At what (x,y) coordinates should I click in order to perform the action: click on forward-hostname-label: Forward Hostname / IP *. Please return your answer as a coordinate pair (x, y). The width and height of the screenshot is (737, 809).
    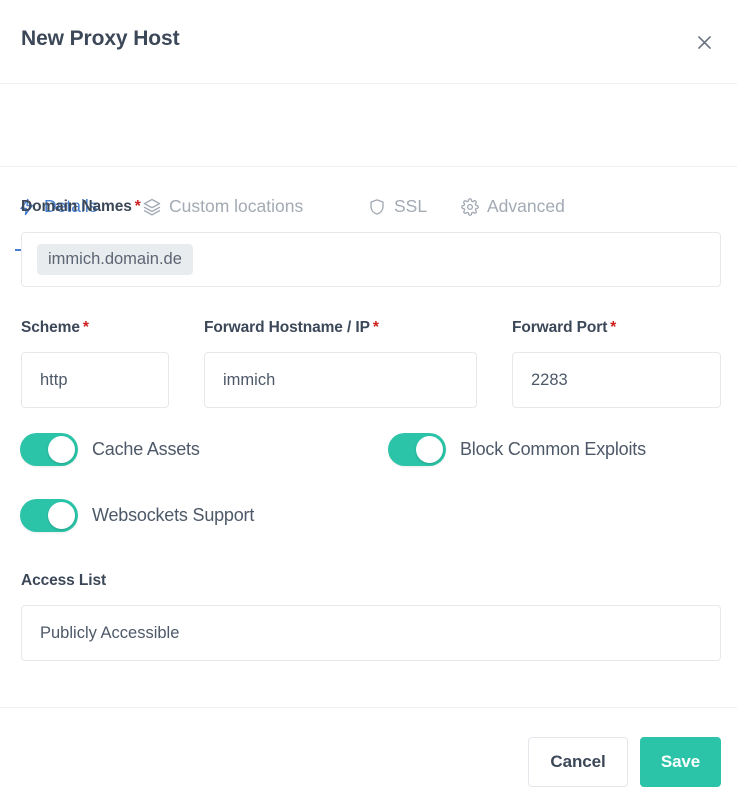
    Looking at the image, I should click on (291, 328).